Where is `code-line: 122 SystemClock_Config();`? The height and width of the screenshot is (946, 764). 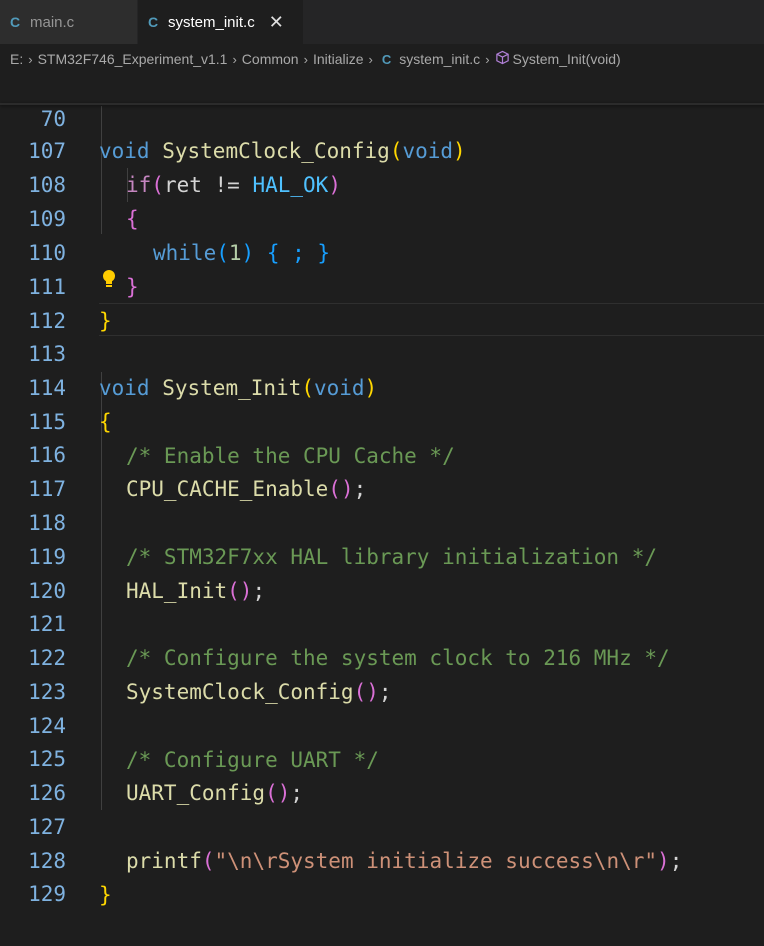 code-line: 122 SystemClock_Config(); is located at coordinates (382, 655).